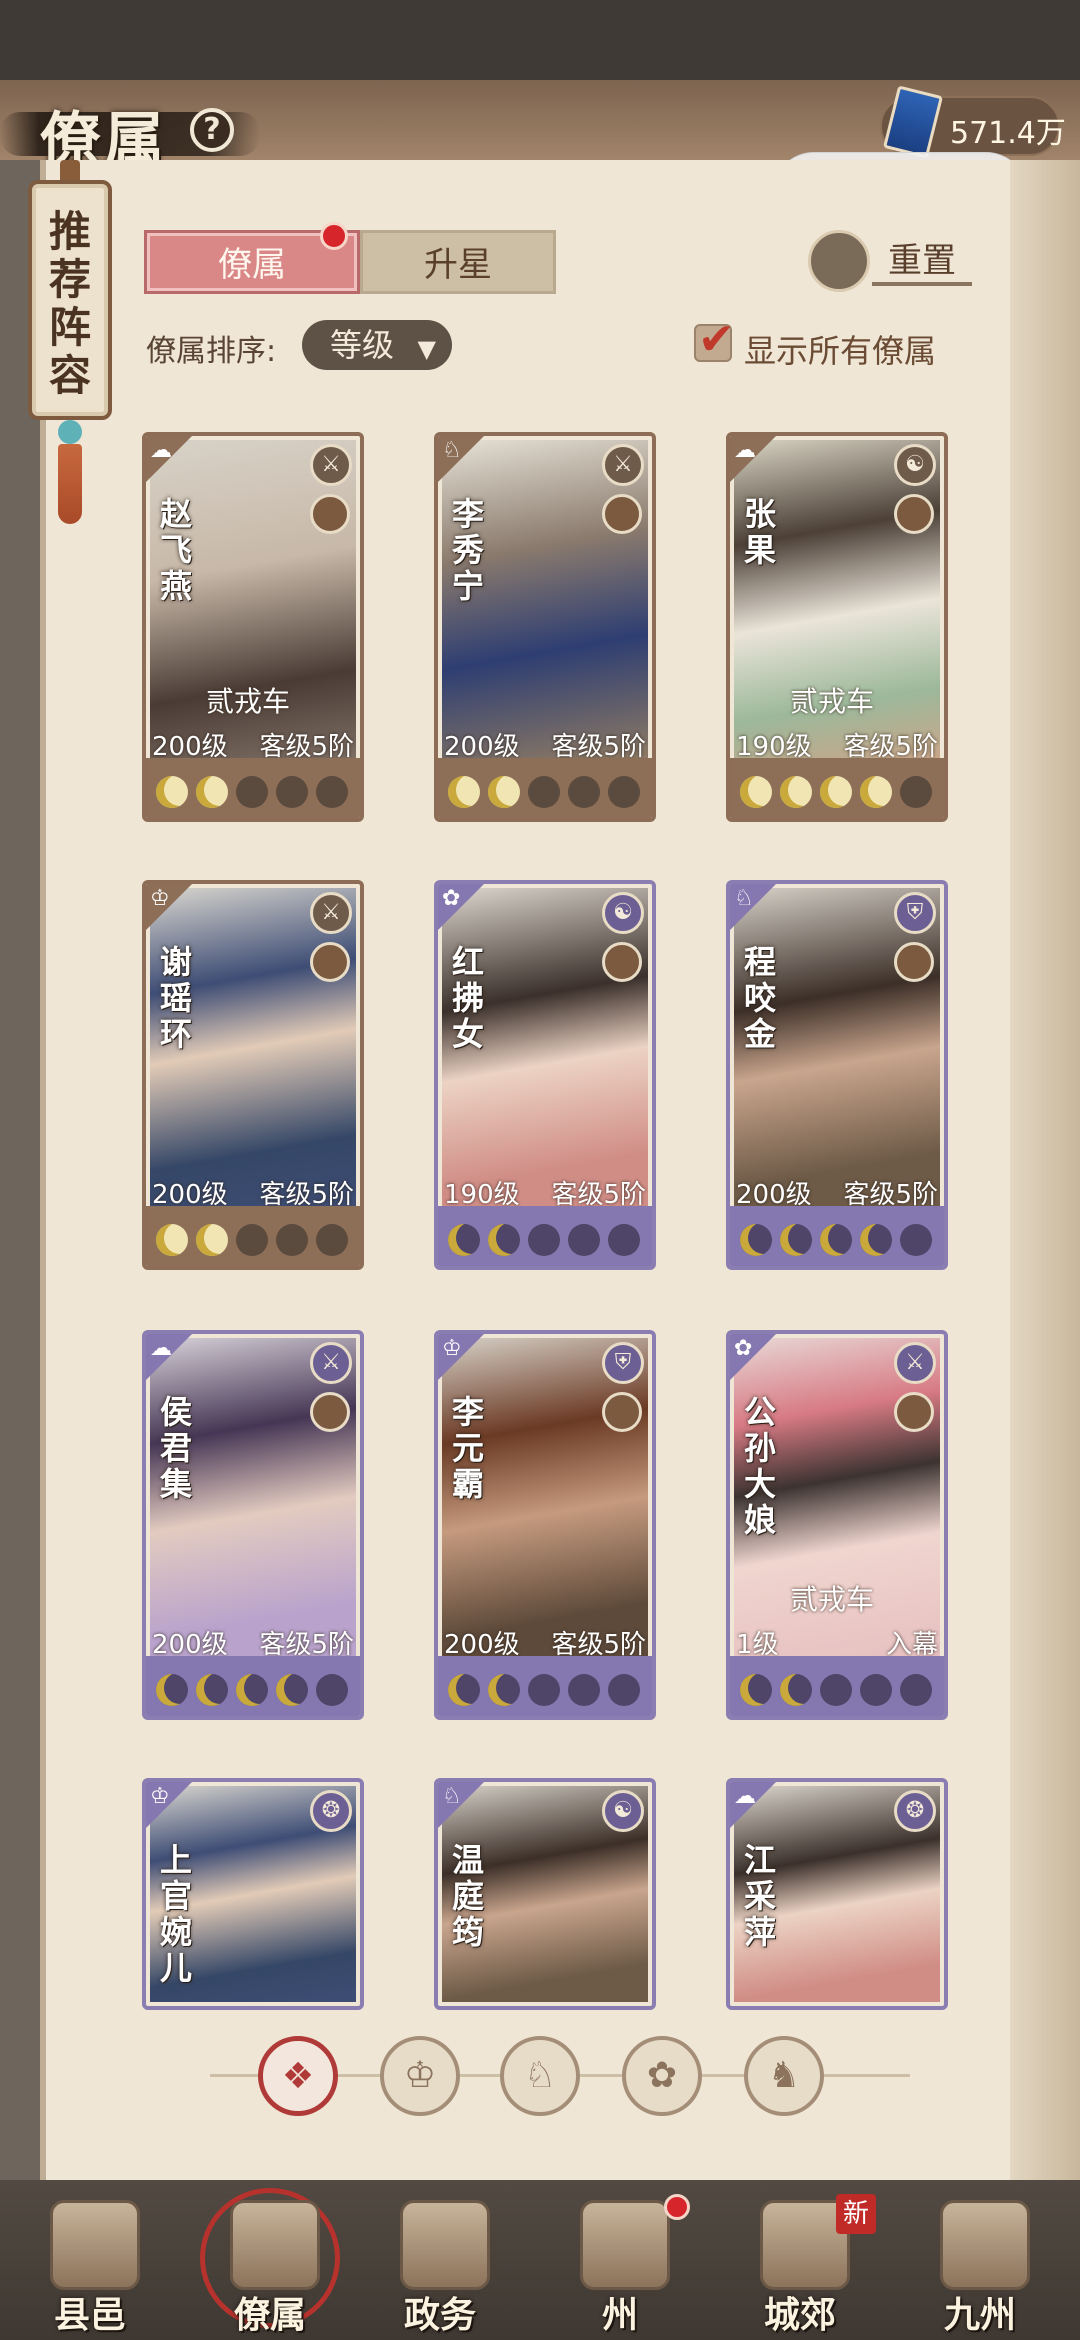  What do you see at coordinates (540, 2076) in the screenshot?
I see `filter-military-button: ♘` at bounding box center [540, 2076].